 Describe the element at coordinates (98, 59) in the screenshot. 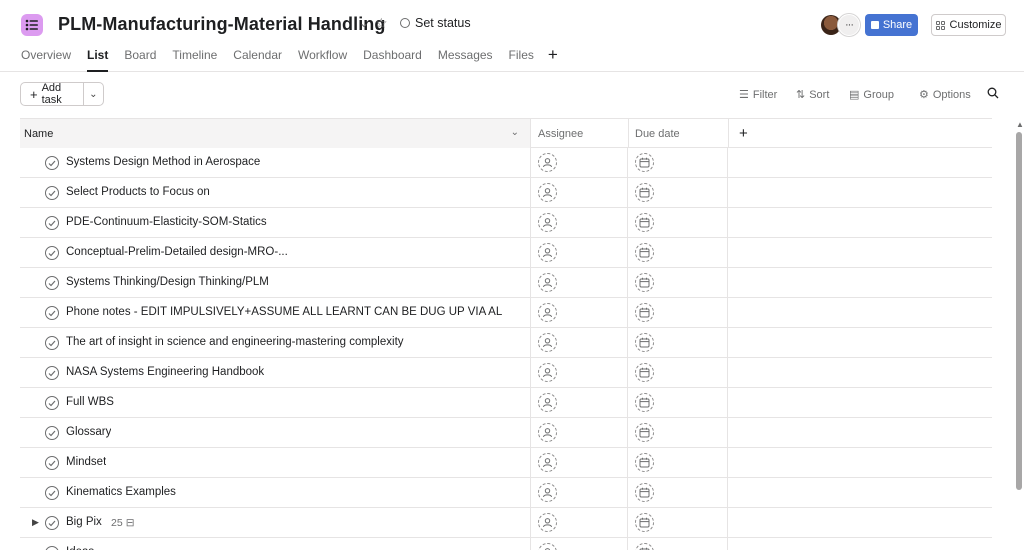

I see `tab-list: List` at that location.